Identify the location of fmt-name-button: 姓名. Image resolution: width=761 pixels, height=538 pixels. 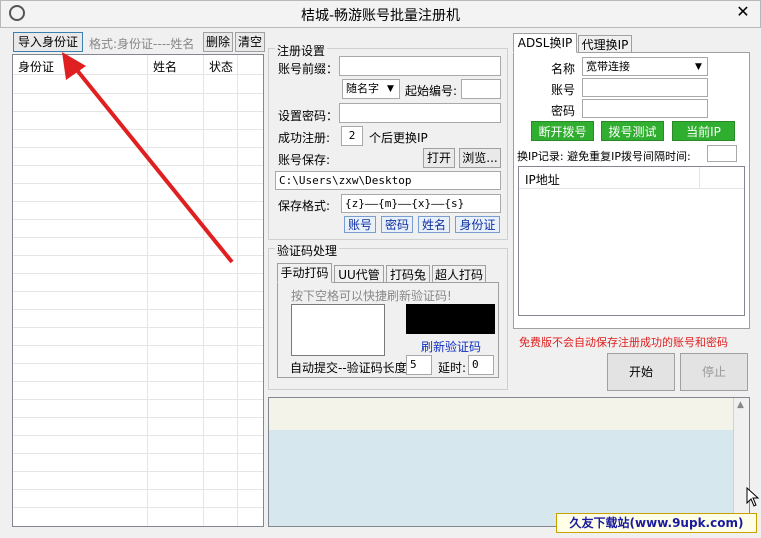
(434, 224).